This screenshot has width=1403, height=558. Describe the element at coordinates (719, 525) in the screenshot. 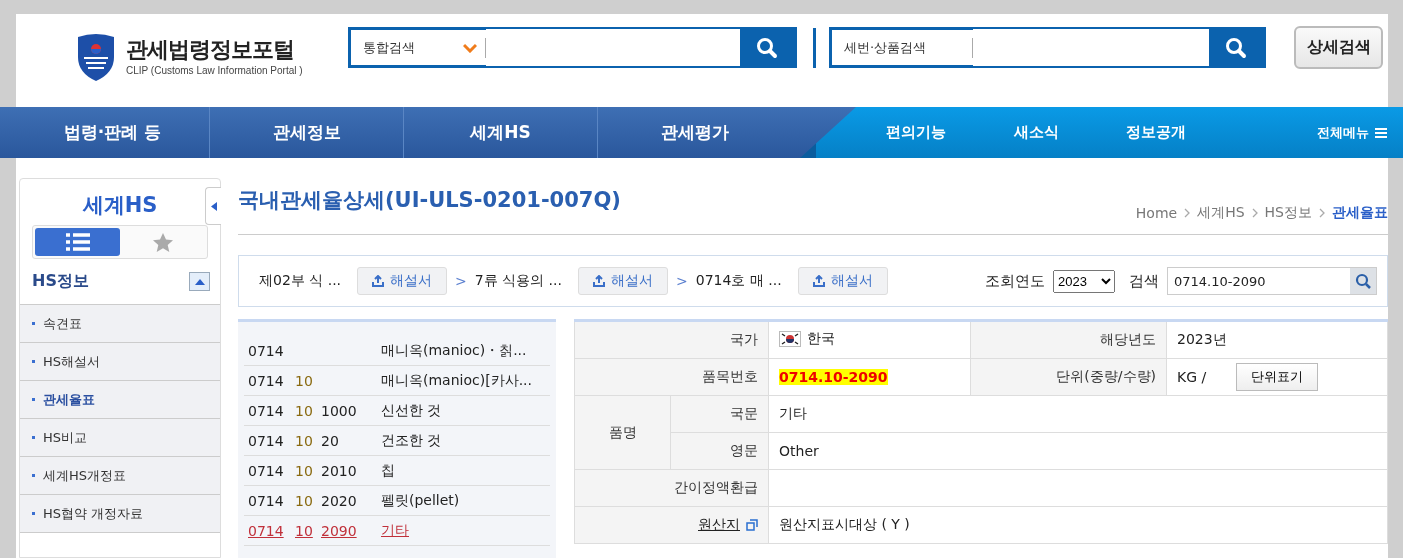

I see `origin-link: 원산지` at that location.